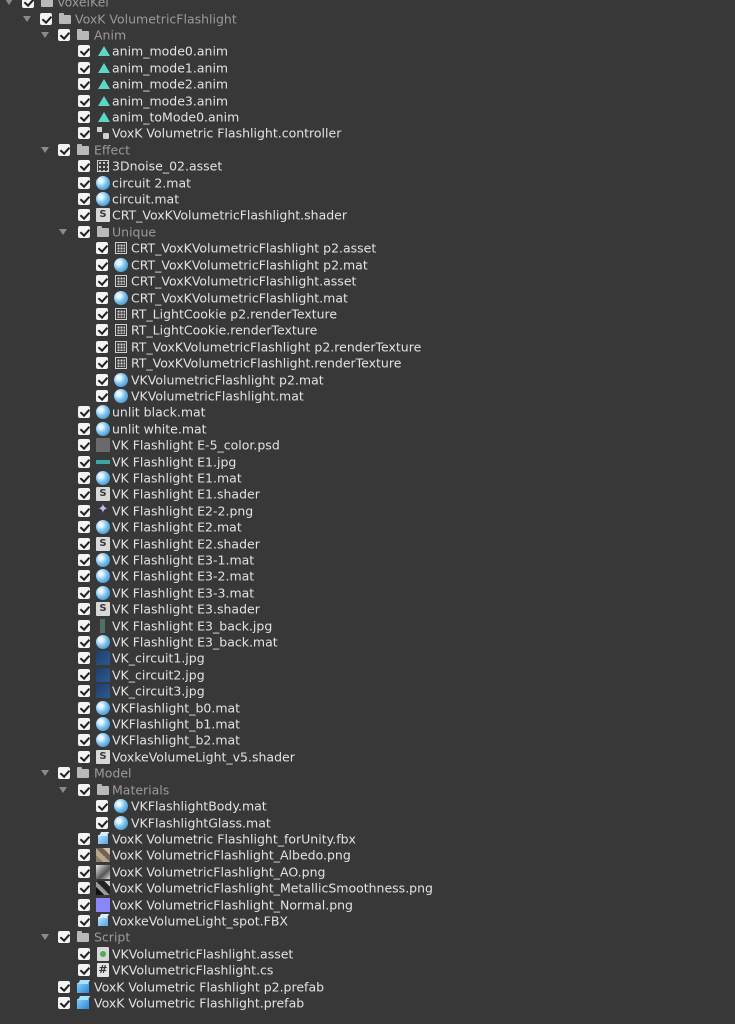 The image size is (735, 1024). What do you see at coordinates (367, 954) in the screenshot?
I see `tree-file-row: VKVolumetricFlashlight.asset` at bounding box center [367, 954].